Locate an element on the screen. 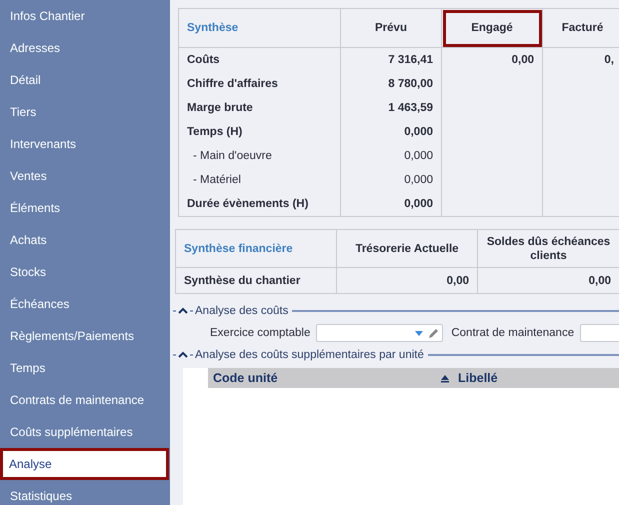 The height and width of the screenshot is (505, 619). pencil-icon is located at coordinates (434, 333).